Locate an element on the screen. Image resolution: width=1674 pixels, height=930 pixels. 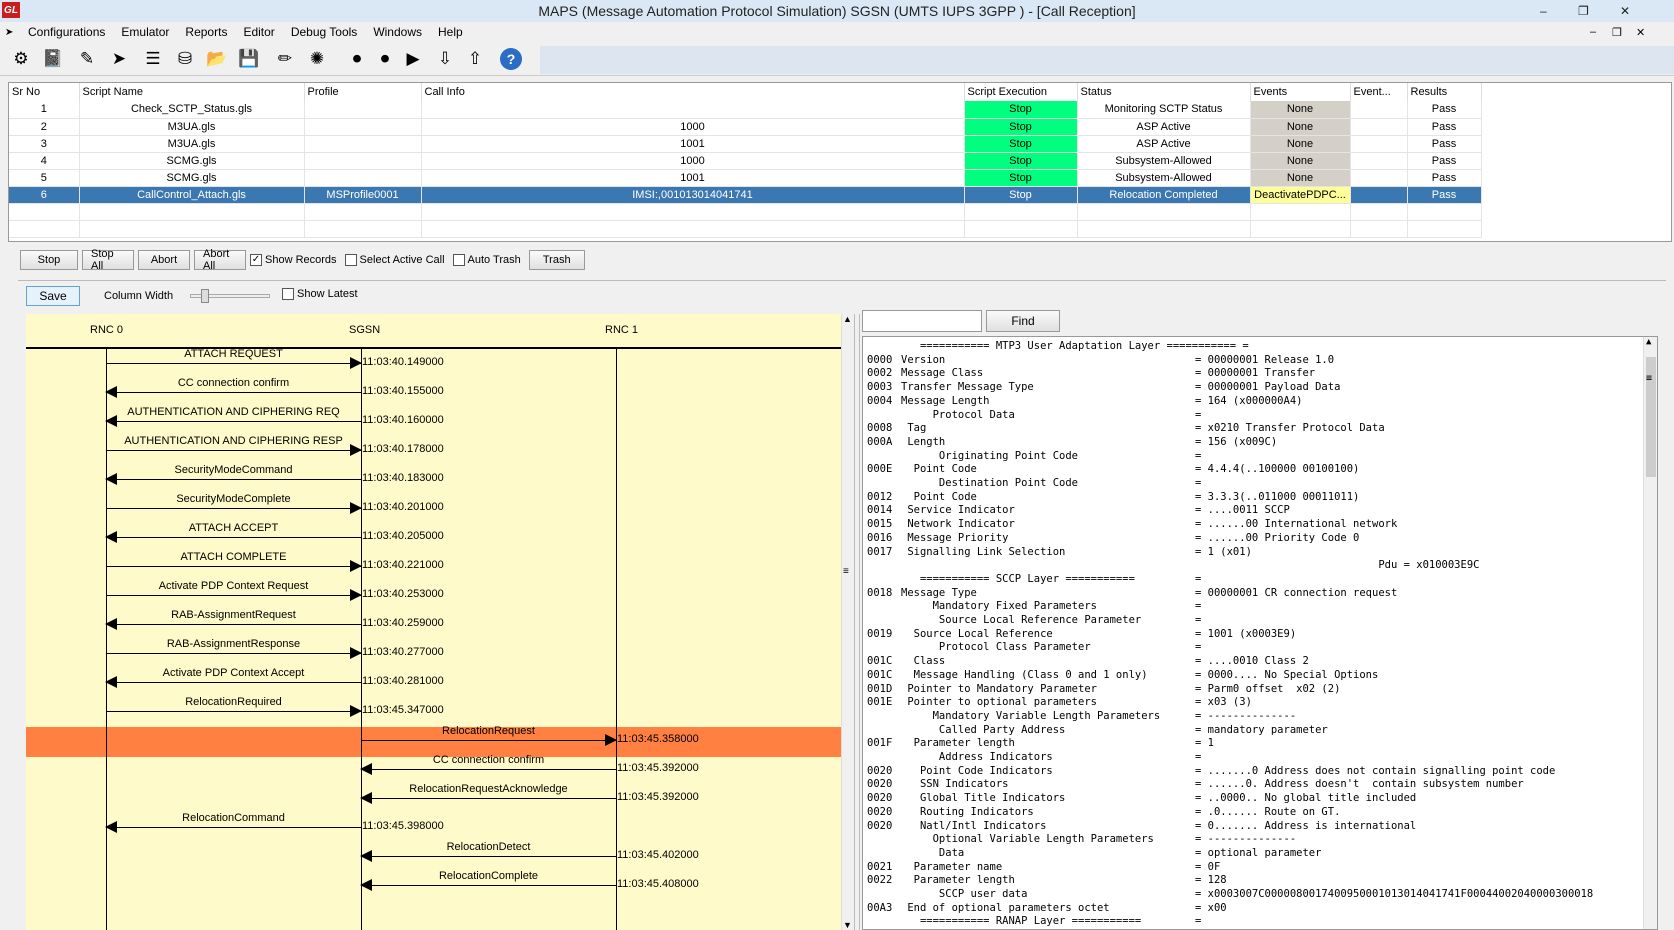
col-header-call-info: Call Info is located at coordinates (693, 92).